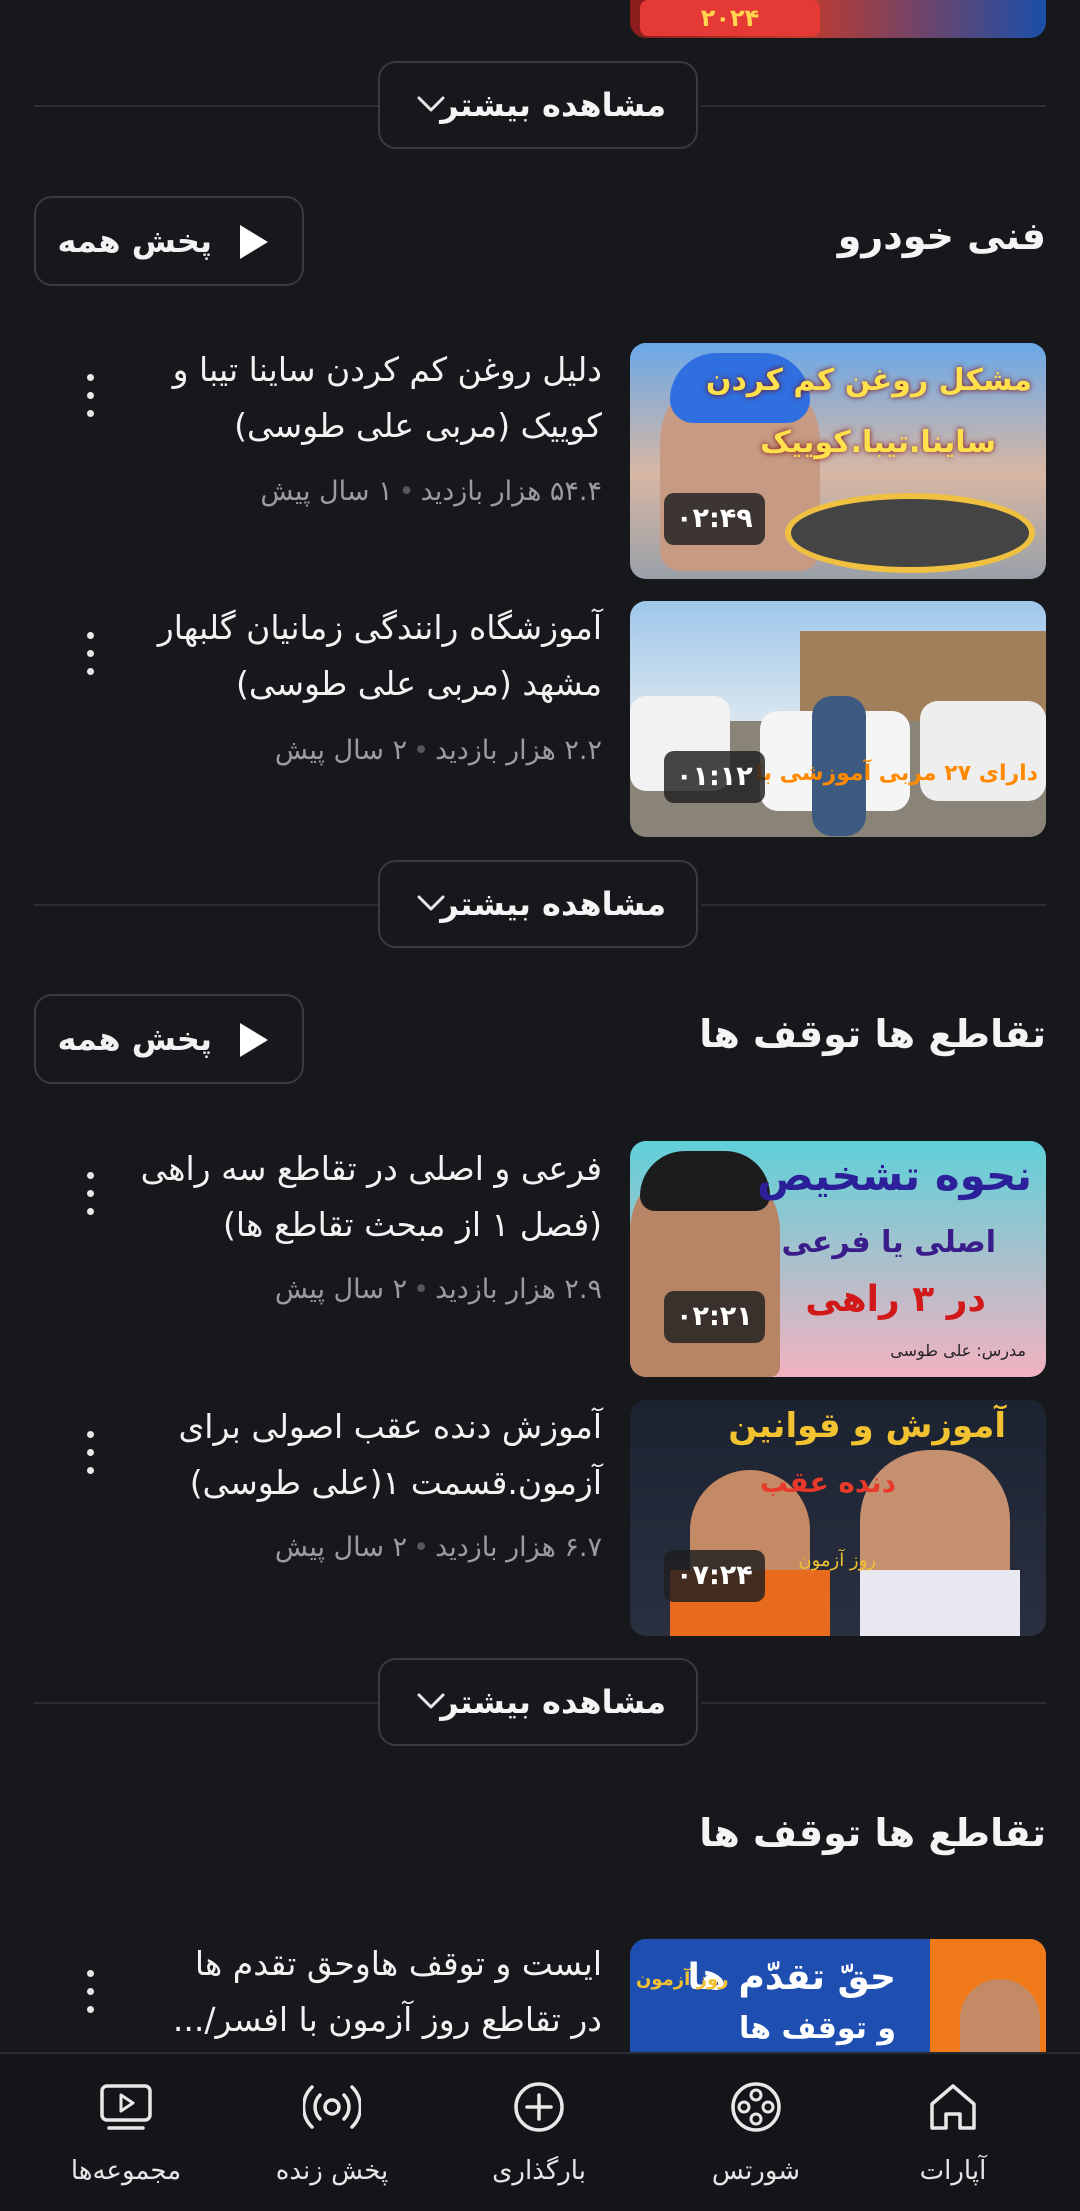 This screenshot has width=1080, height=2211. Describe the element at coordinates (412, 1224) in the screenshot. I see `video-title-line: (فصل ۱ از مبحث تقاطع ها)` at that location.